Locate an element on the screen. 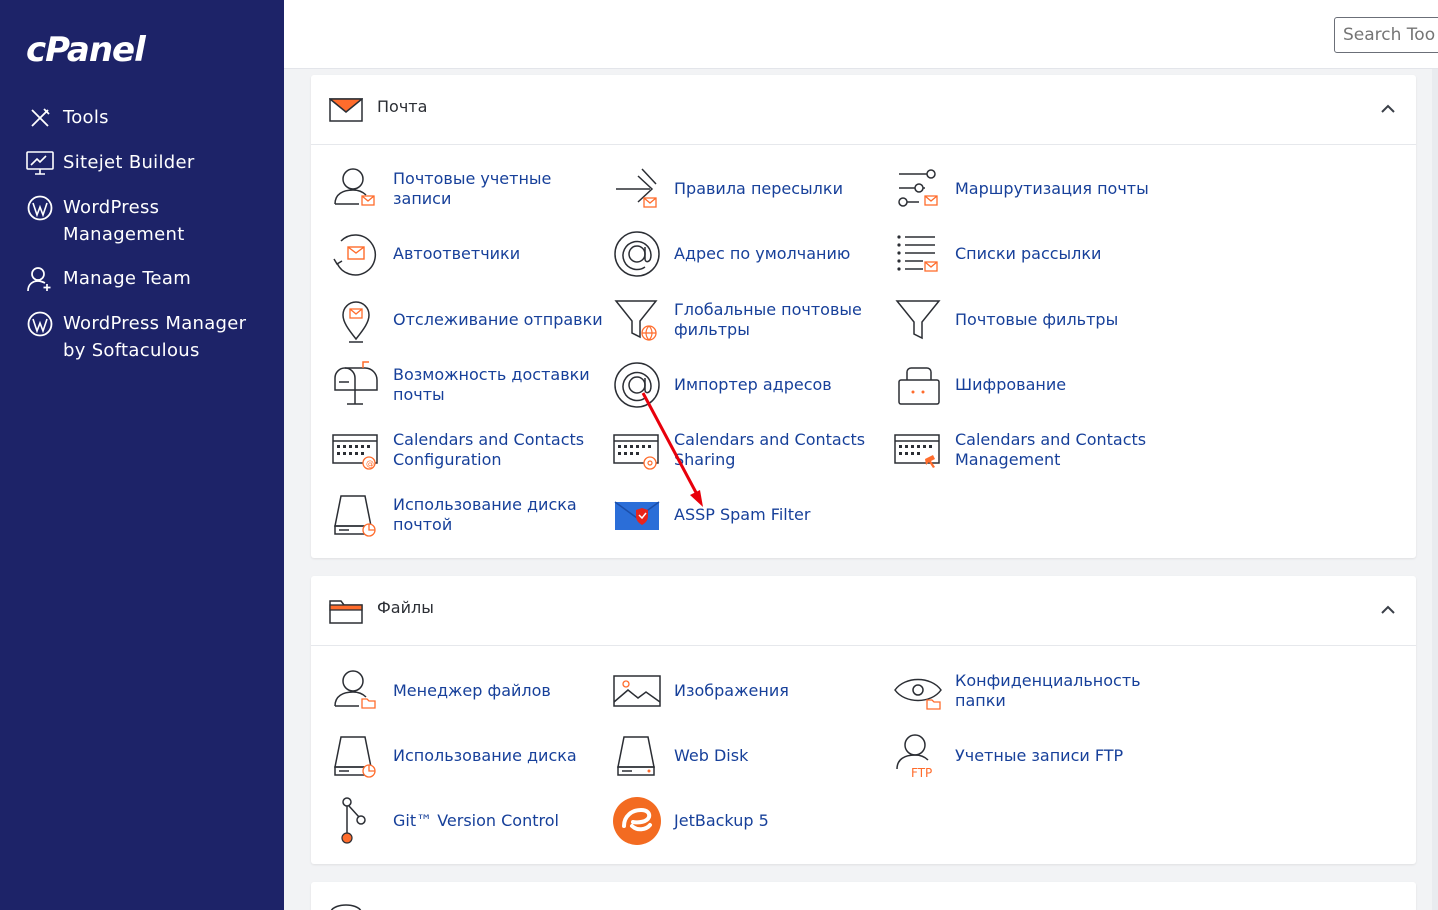  mail-panel-header: Почта is located at coordinates (863, 110).